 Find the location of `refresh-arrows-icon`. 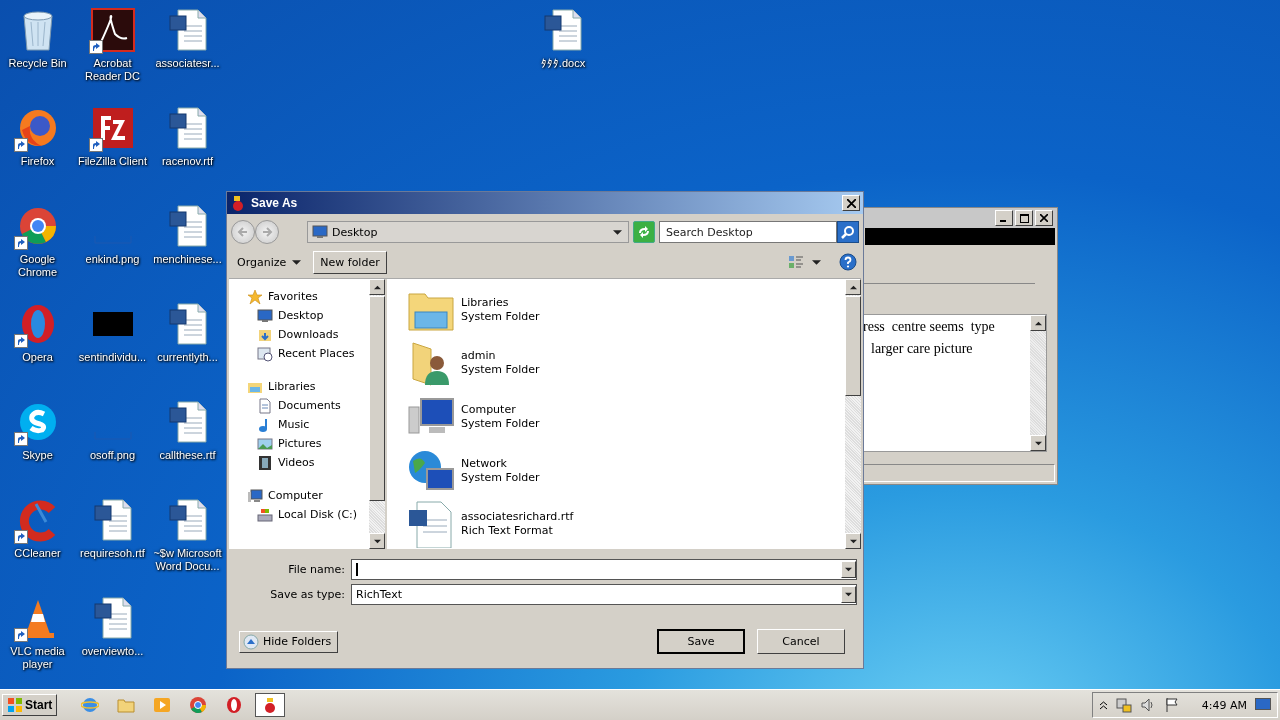

refresh-arrows-icon is located at coordinates (644, 232).